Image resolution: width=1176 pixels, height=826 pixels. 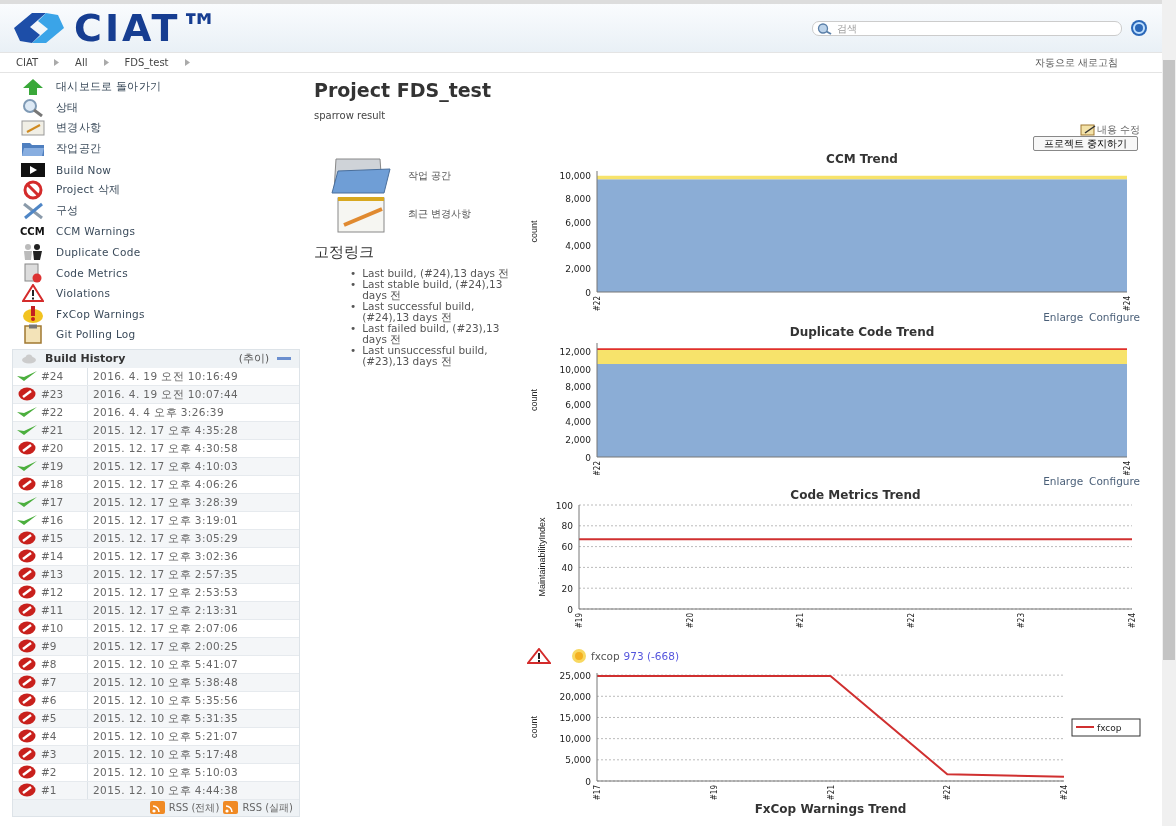 What do you see at coordinates (27, 62) in the screenshot?
I see `breadcrumb-link: CIAT` at bounding box center [27, 62].